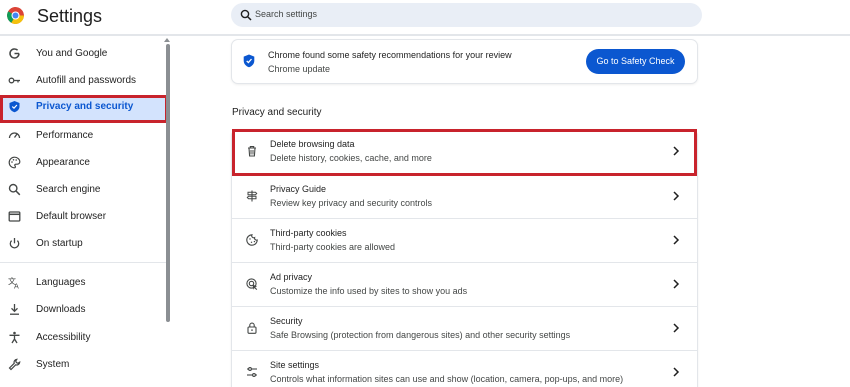 The image size is (850, 387). Describe the element at coordinates (83, 365) in the screenshot. I see `sidebar-item-system: System` at that location.